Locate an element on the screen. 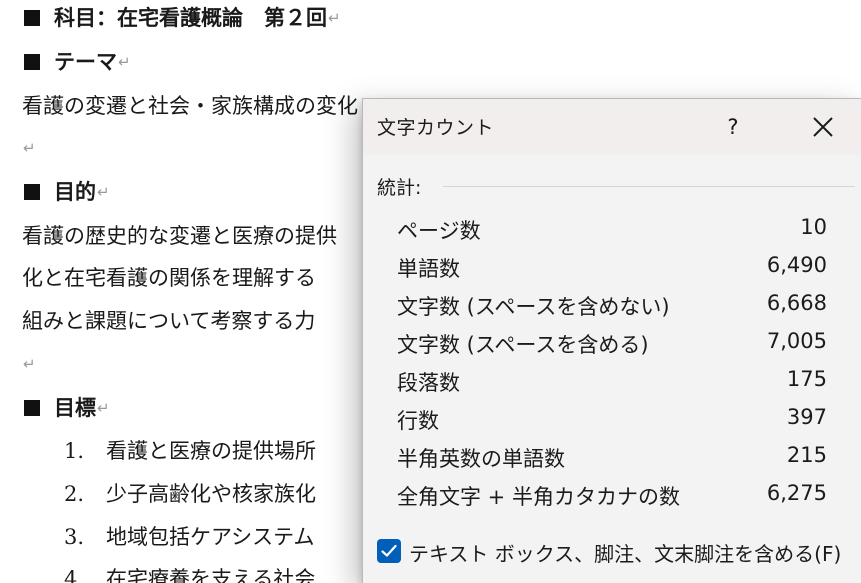  dialog-title: 文字カウント is located at coordinates (436, 128).